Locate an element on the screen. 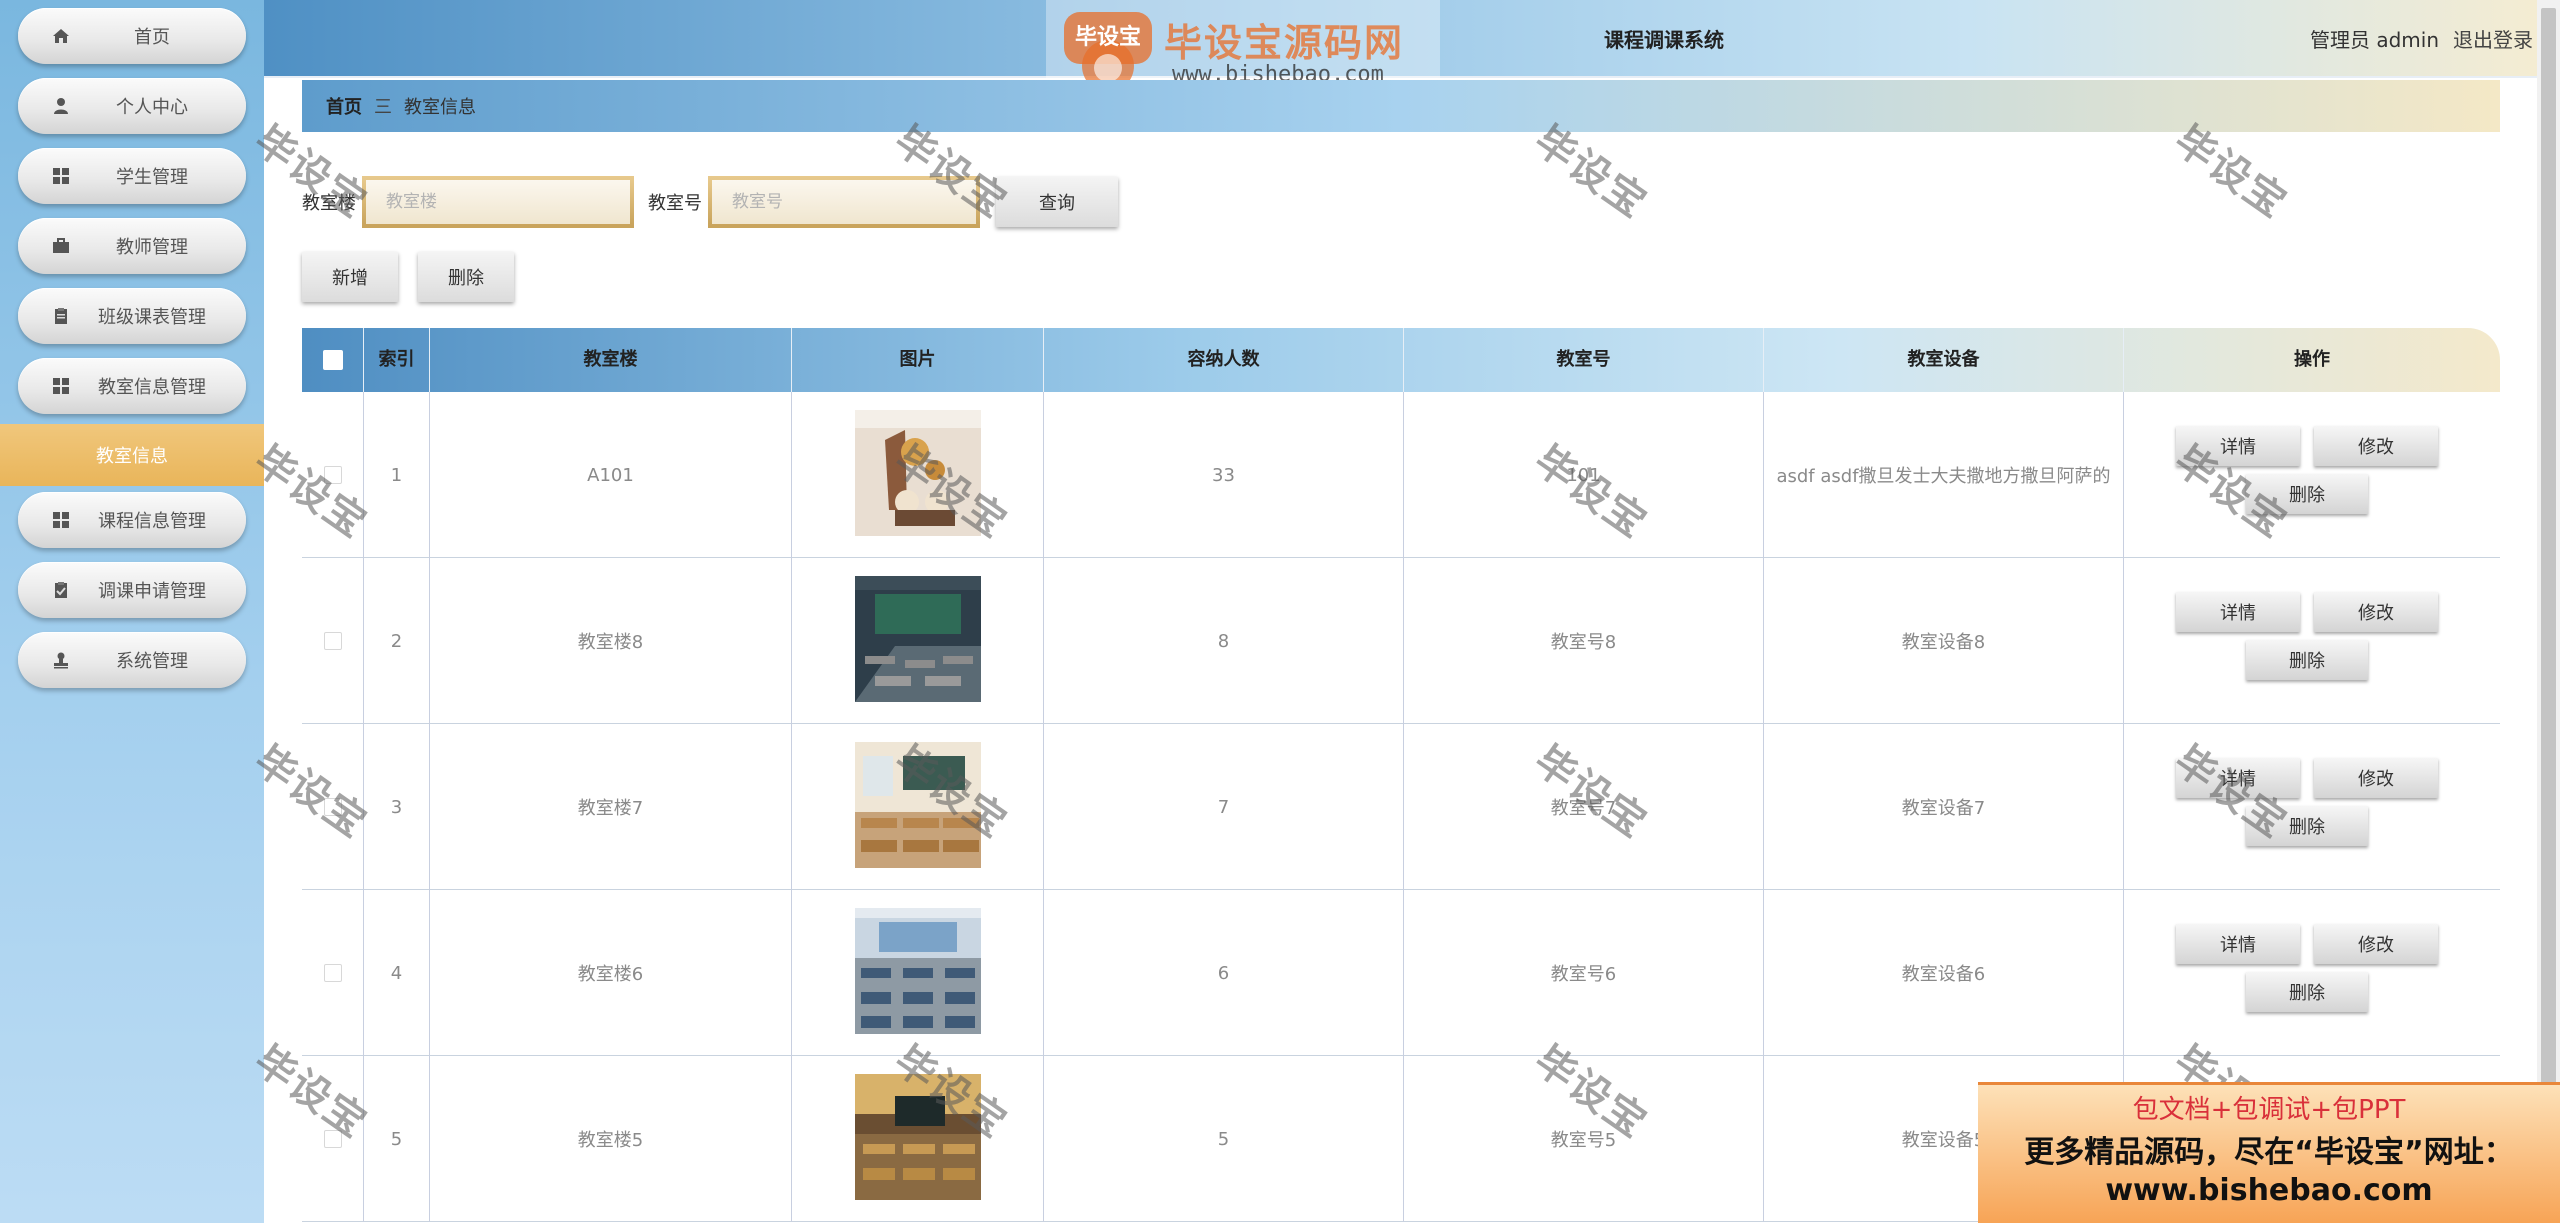  sidebar-item-reschedule: 调课申请管理 is located at coordinates (132, 590).